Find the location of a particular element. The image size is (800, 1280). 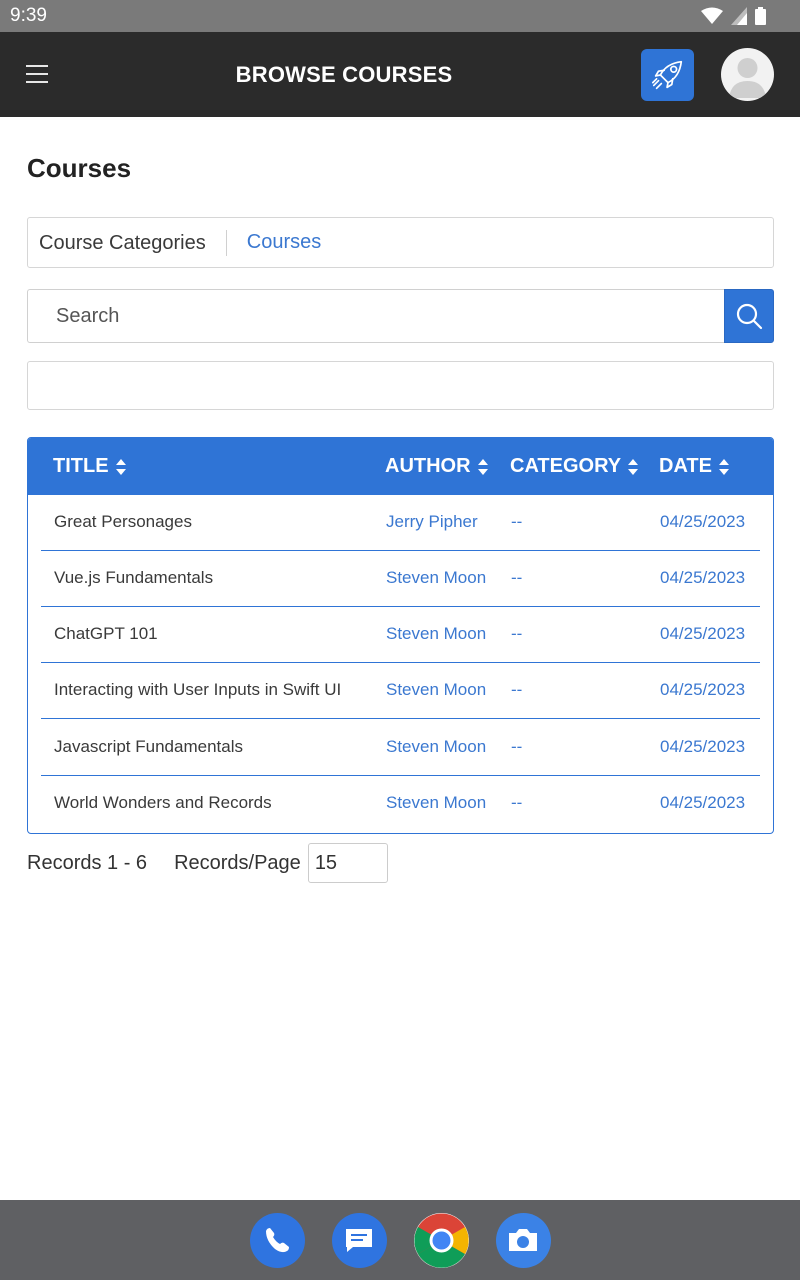

battery-icon is located at coordinates (760, 16).